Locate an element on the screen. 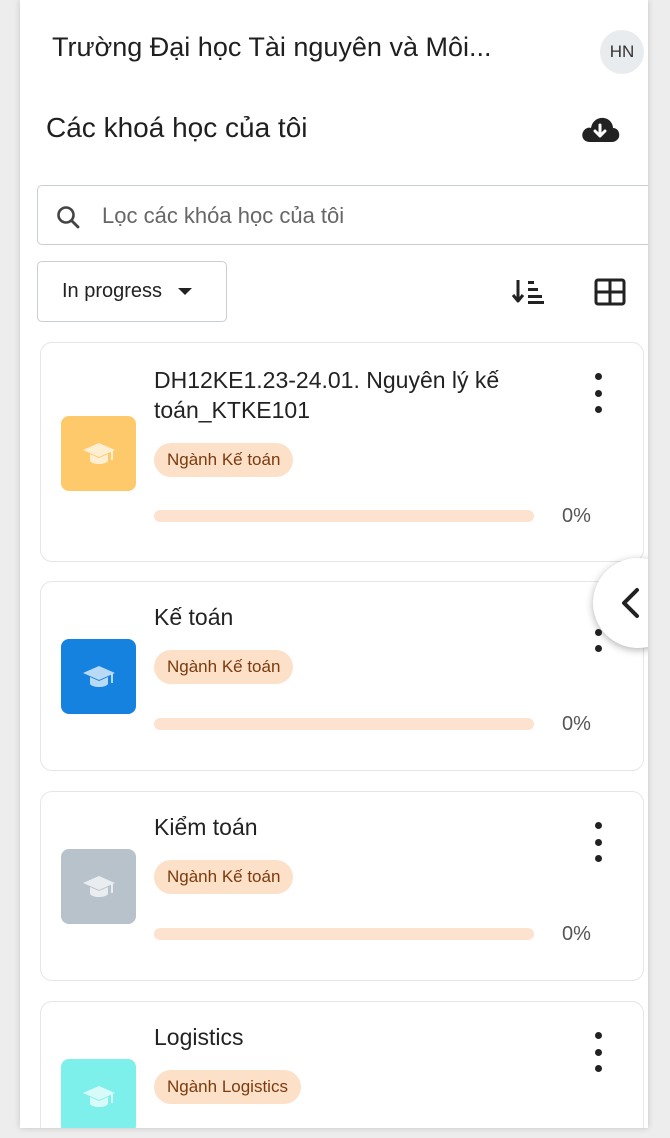 This screenshot has width=670, height=1138. page-title: Các khoá học của tôi is located at coordinates (177, 127).